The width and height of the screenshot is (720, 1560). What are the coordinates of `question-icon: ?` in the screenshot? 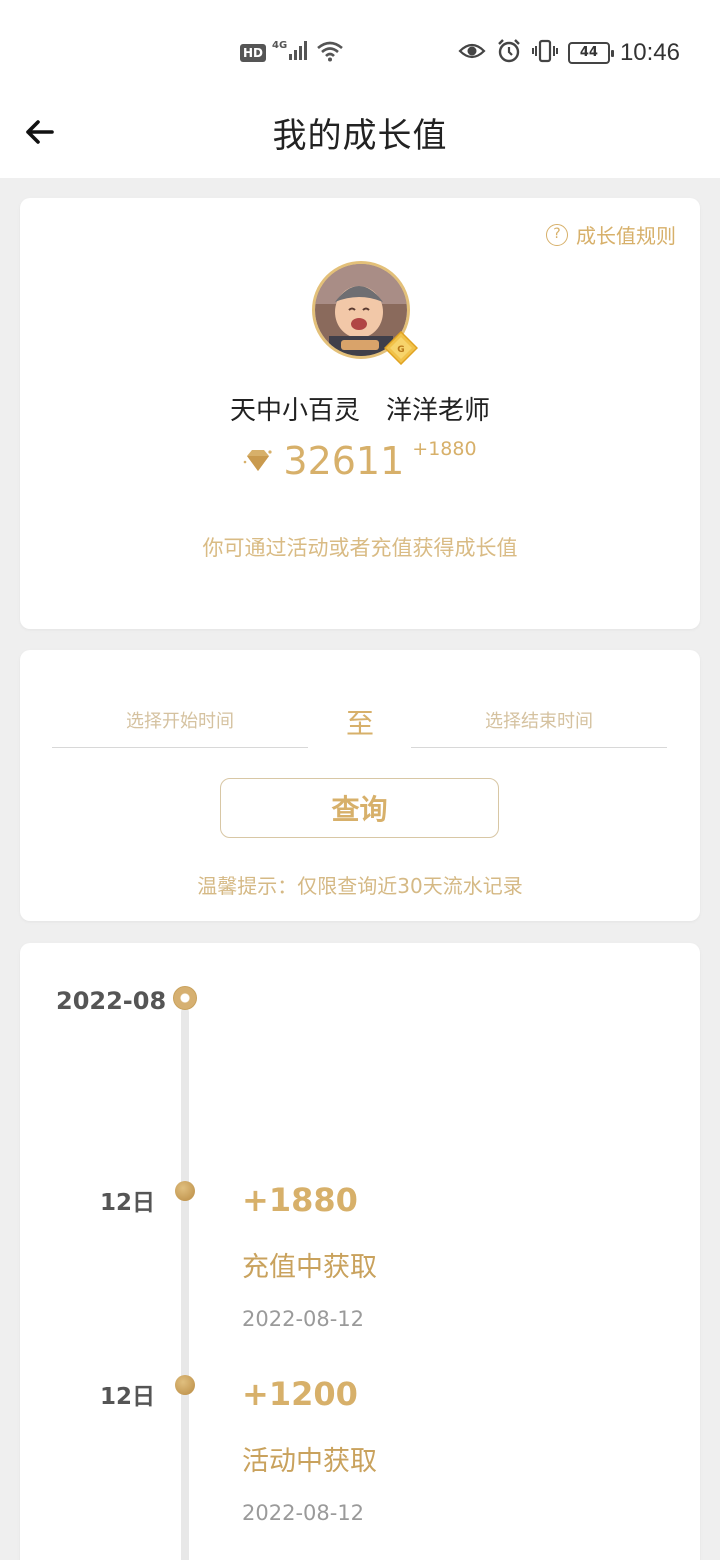 It's located at (557, 234).